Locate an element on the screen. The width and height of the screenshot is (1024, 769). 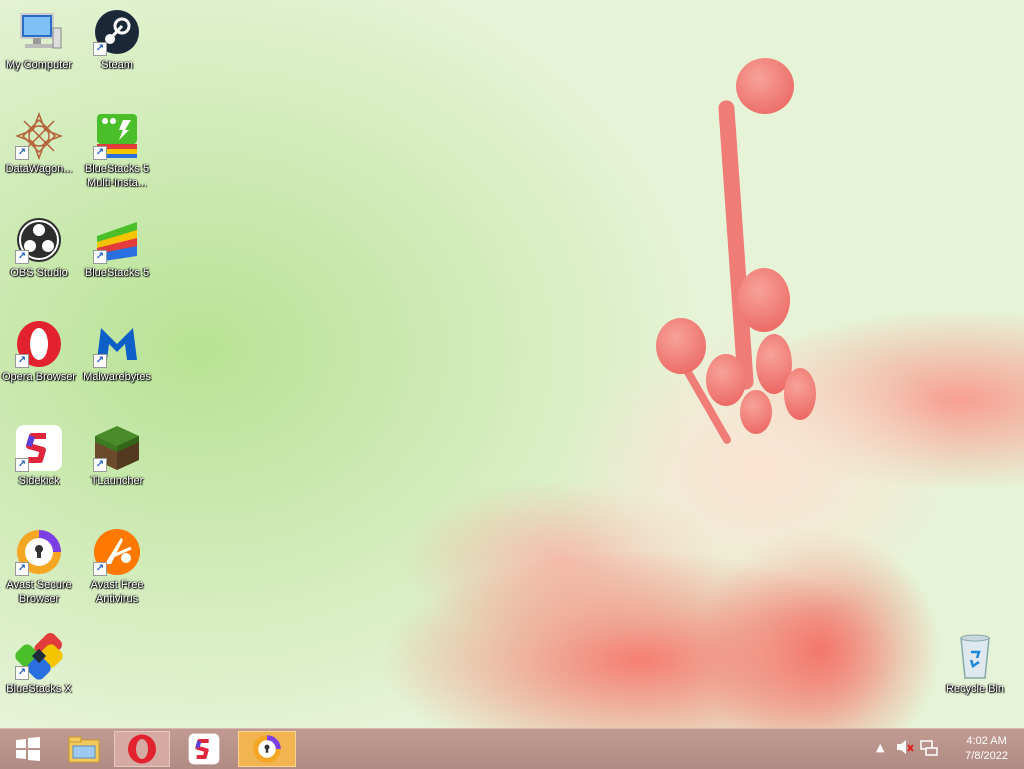
tlauncher-icon: ↗ is located at coordinates (117, 448).